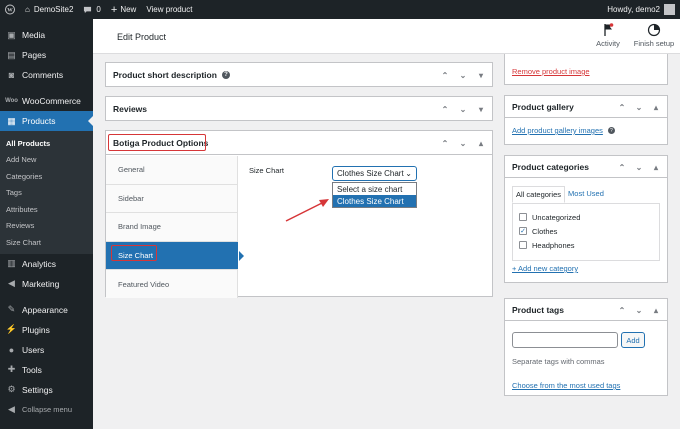 This screenshot has width=680, height=429. Describe the element at coordinates (172, 170) in the screenshot. I see `tab-general: General` at that location.